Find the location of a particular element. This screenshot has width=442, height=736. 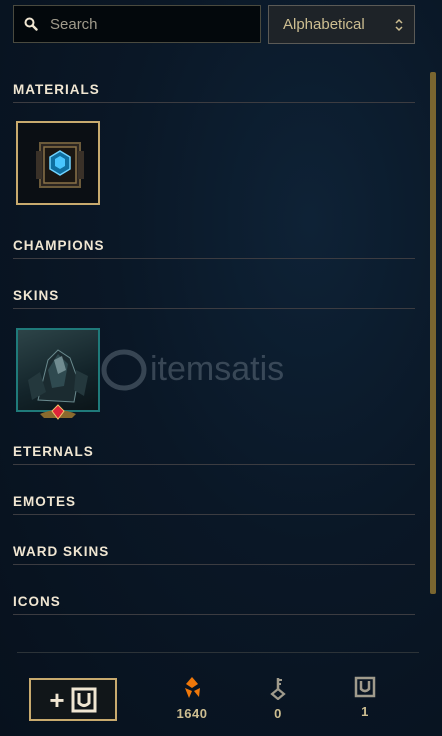

skin-item-tile is located at coordinates (58, 370).